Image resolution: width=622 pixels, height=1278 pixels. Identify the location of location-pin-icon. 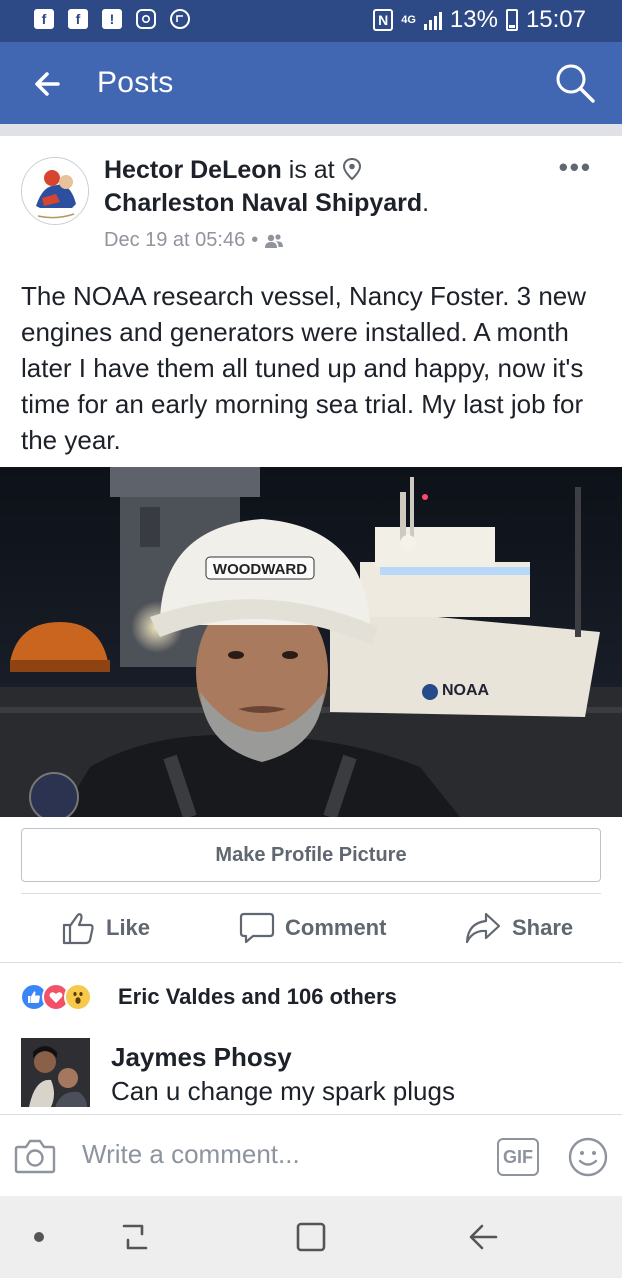
(351, 169).